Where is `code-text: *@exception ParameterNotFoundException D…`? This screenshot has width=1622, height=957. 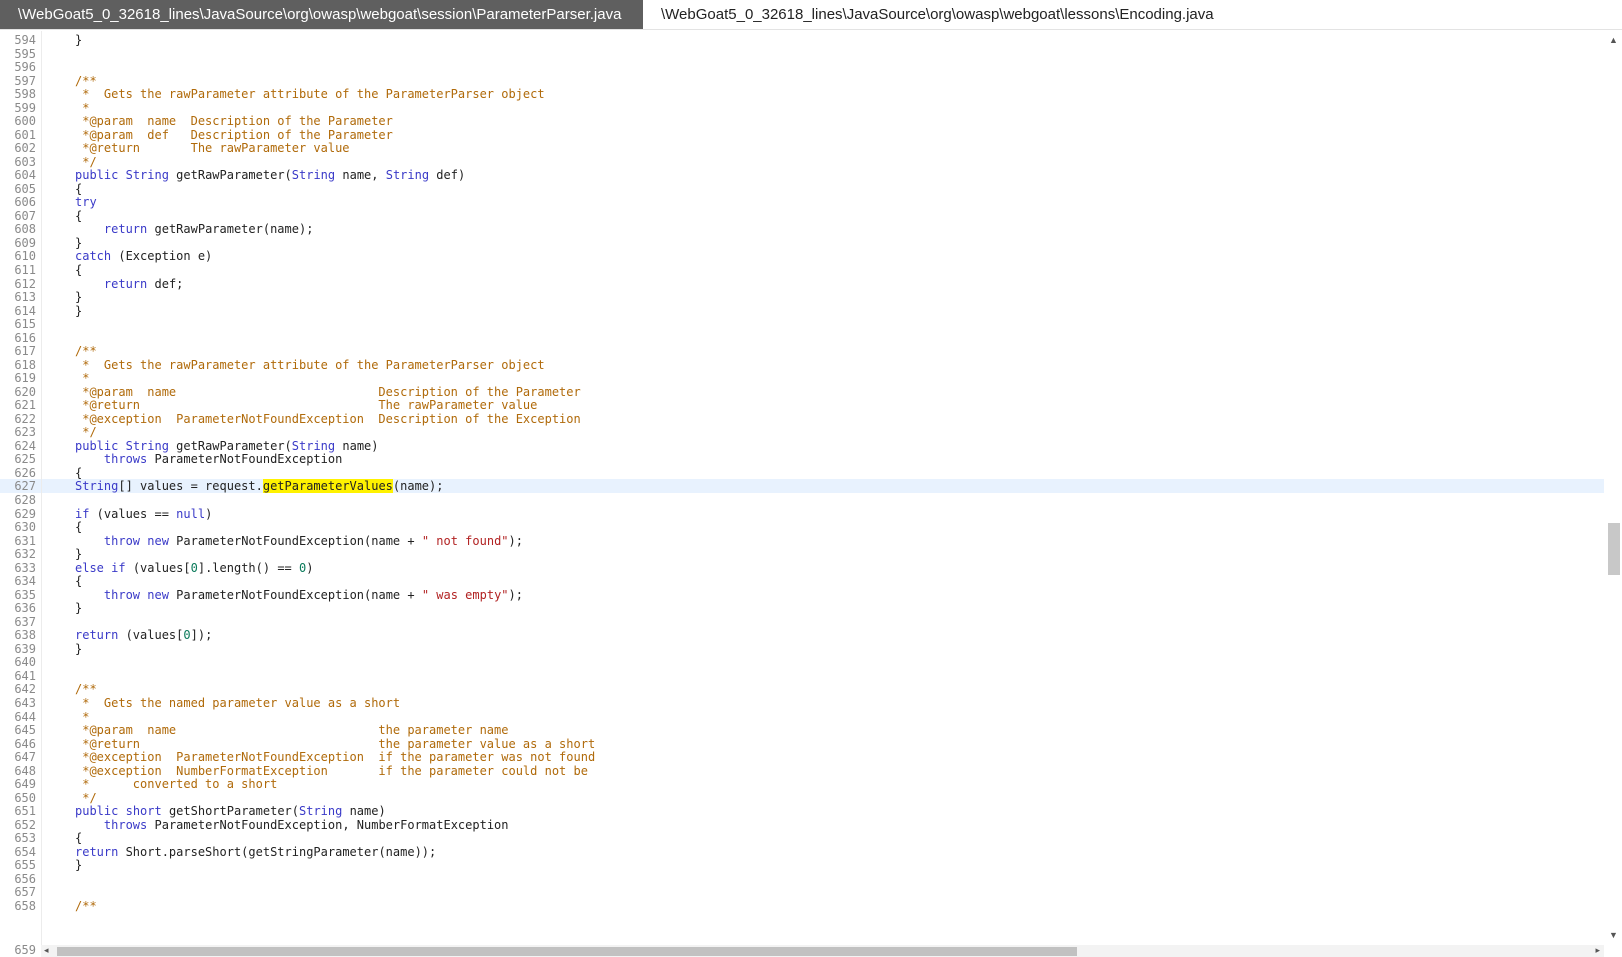 code-text: *@exception ParameterNotFoundException D… is located at coordinates (328, 419).